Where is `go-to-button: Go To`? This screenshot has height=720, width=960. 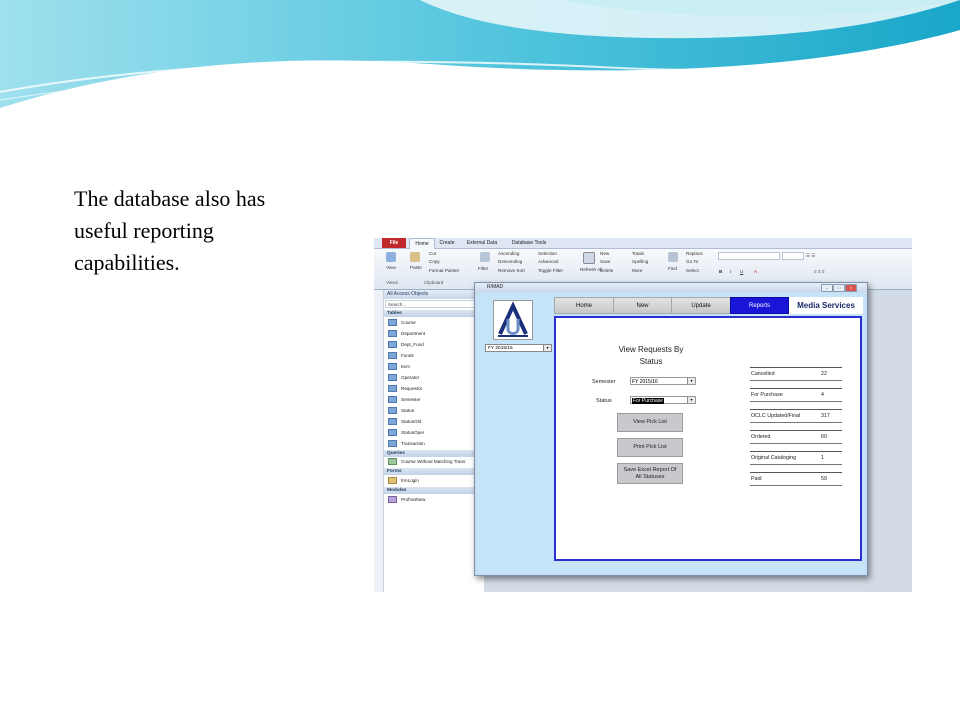 go-to-button: Go To is located at coordinates (692, 261).